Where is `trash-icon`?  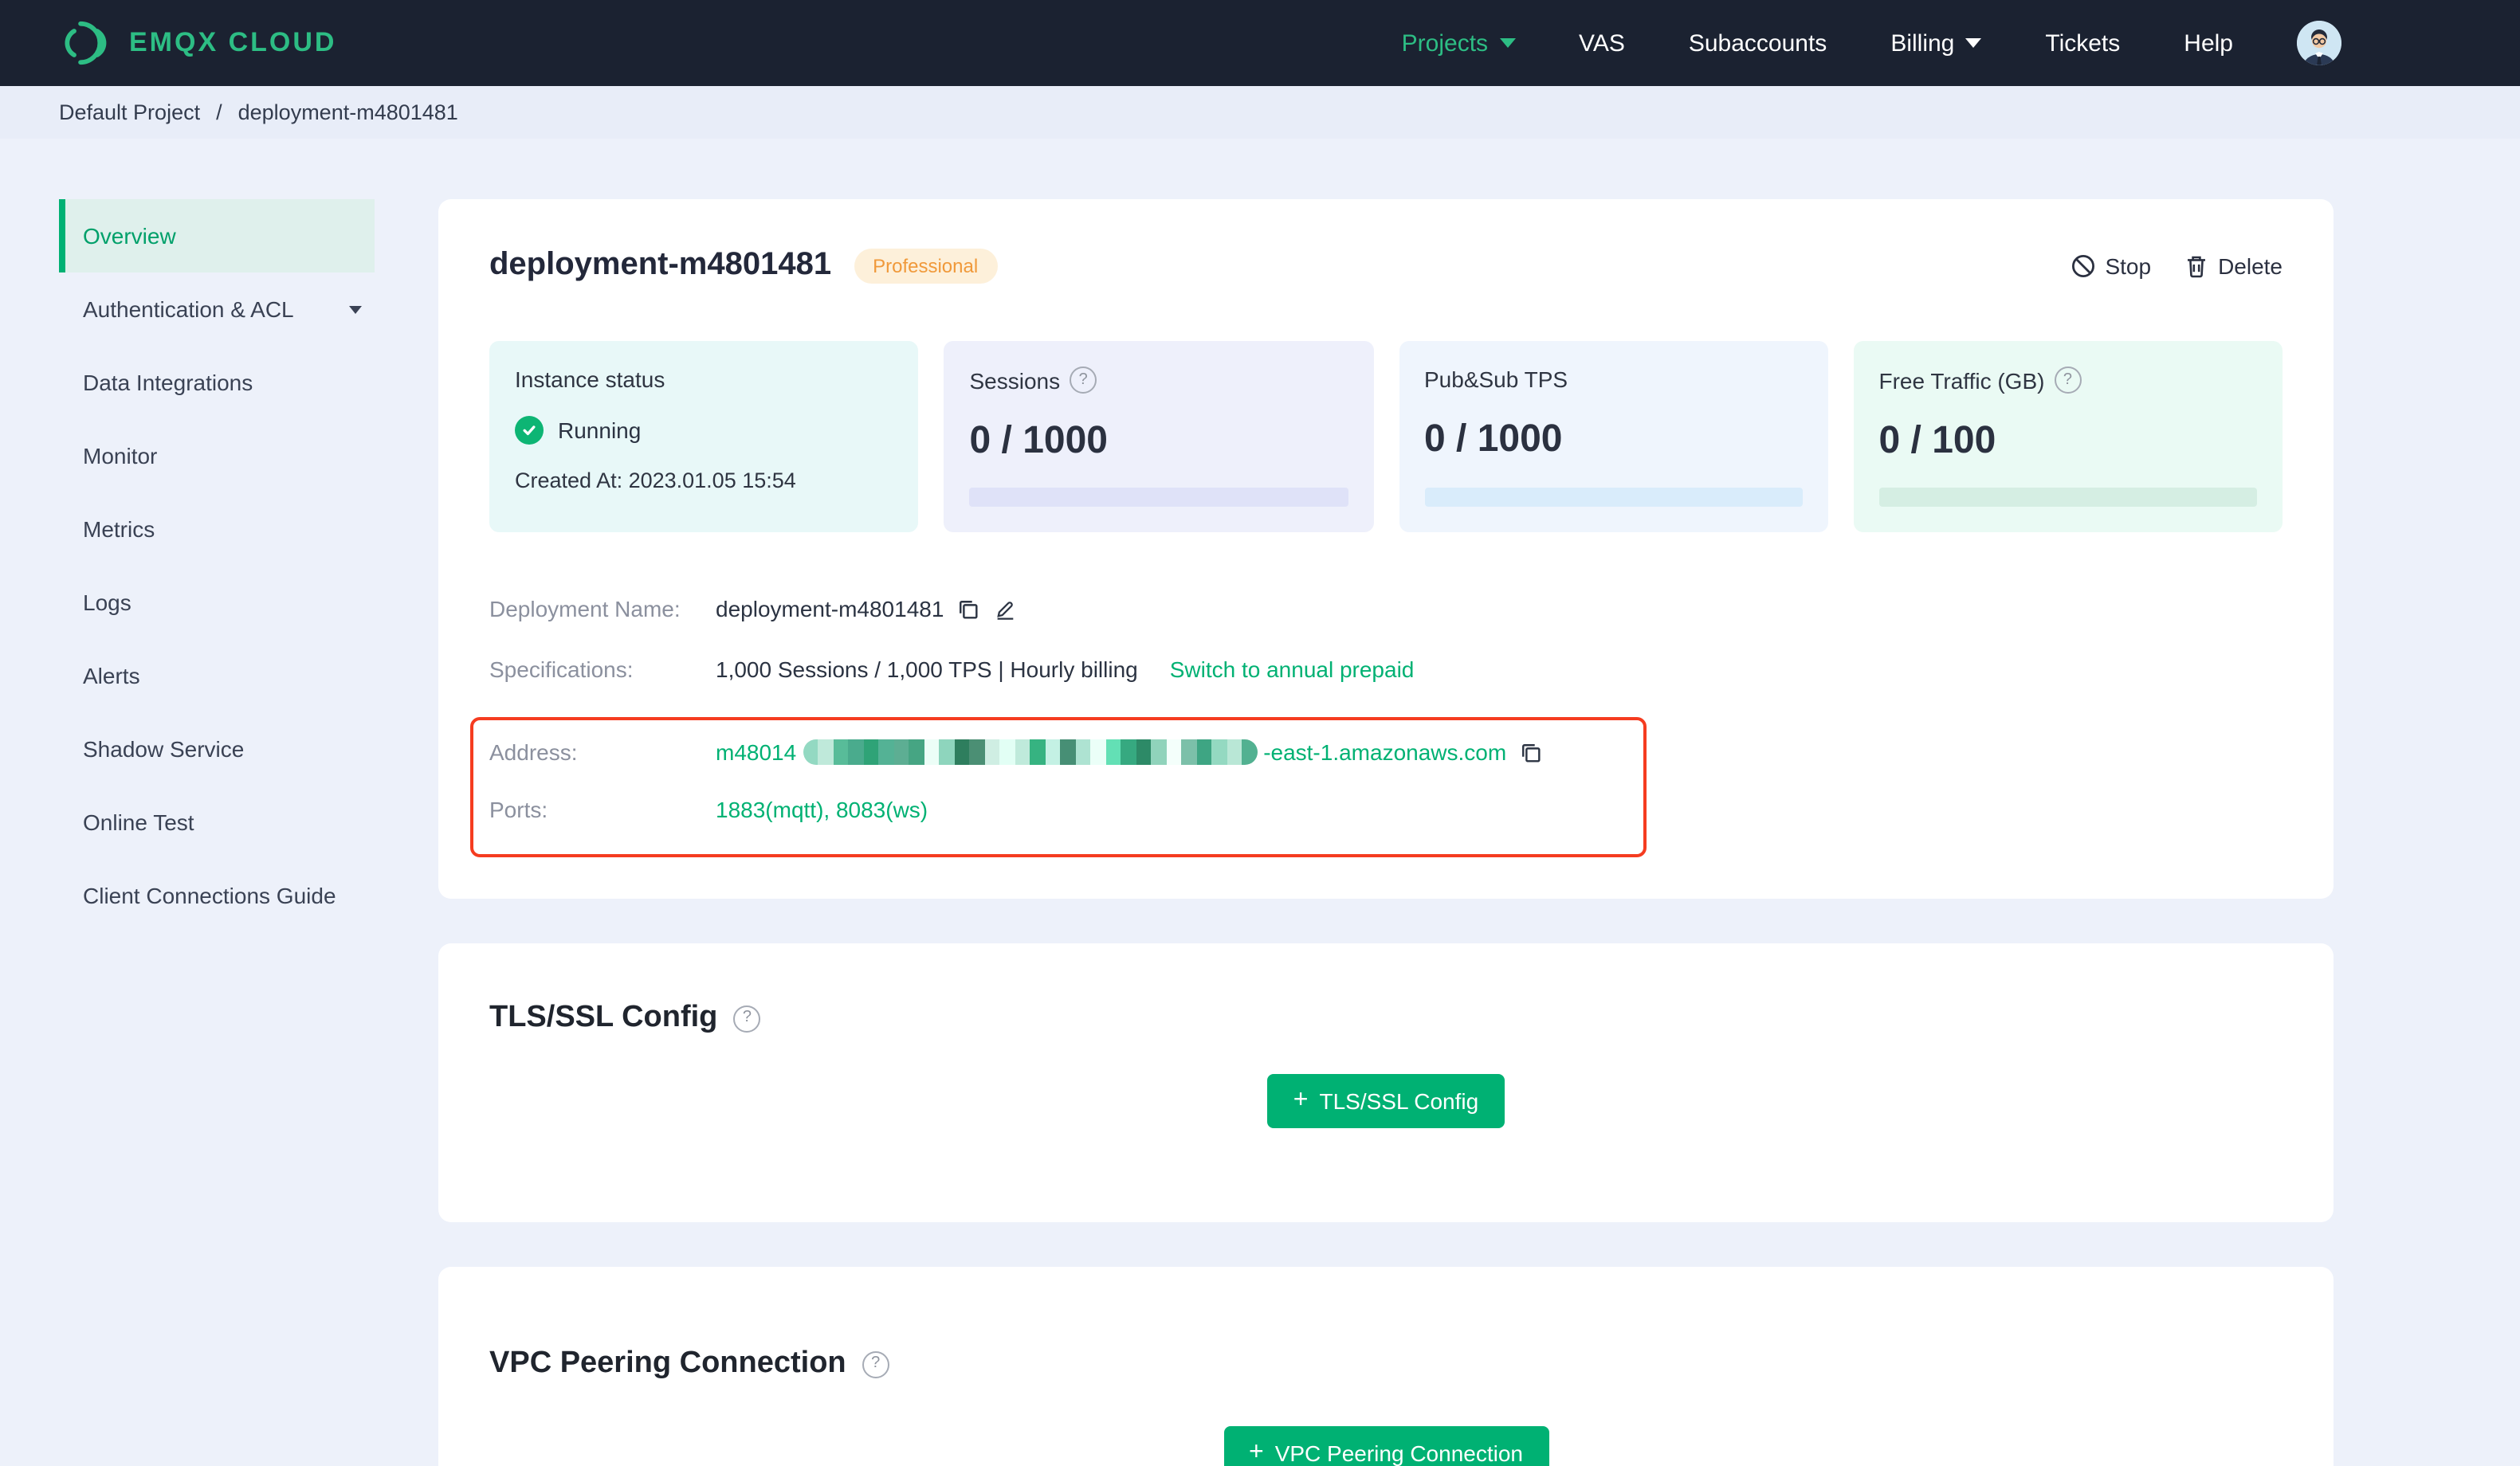 trash-icon is located at coordinates (2195, 265).